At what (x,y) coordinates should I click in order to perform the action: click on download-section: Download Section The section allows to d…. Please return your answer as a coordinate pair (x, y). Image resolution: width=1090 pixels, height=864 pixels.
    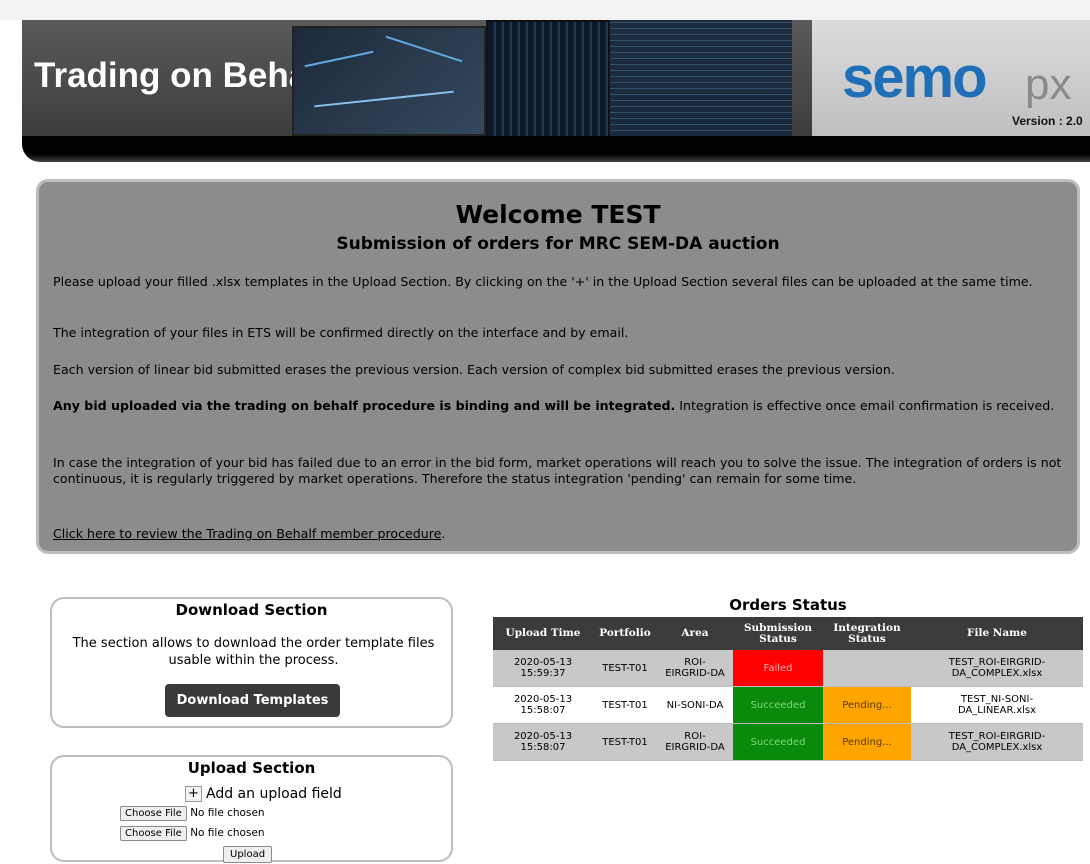
    Looking at the image, I should click on (251, 662).